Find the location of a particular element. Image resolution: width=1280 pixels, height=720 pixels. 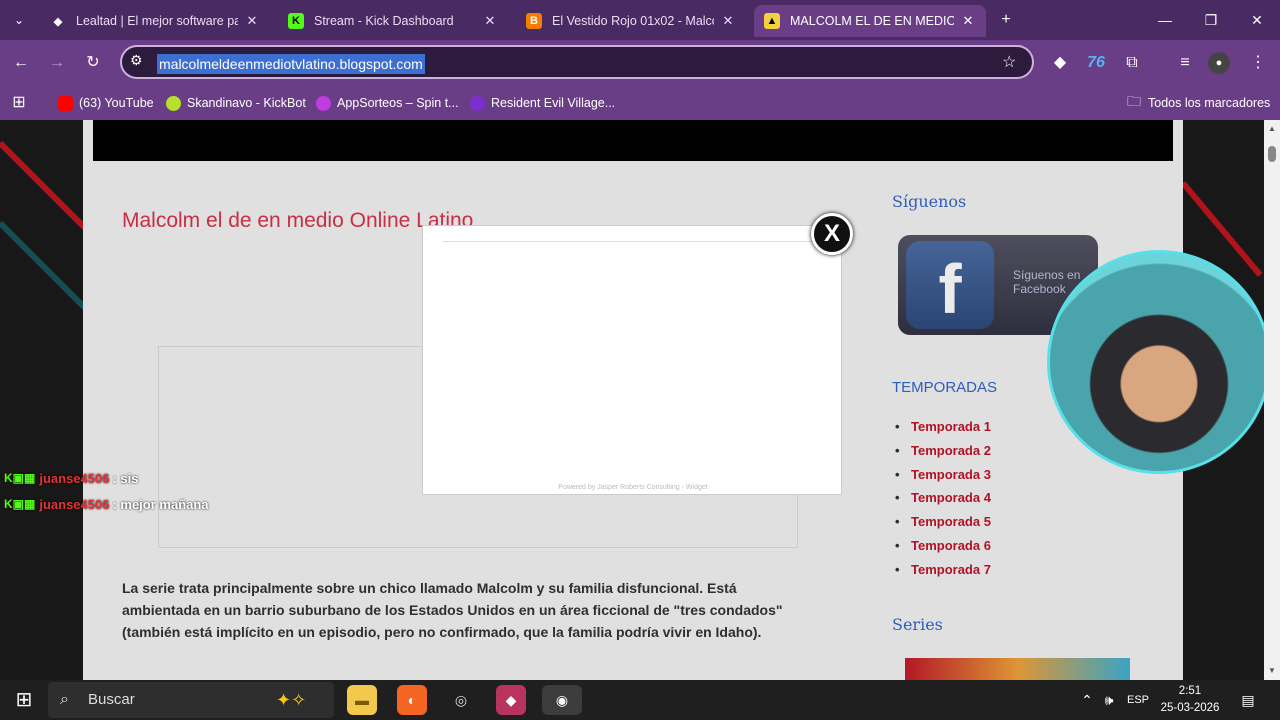

scroll-up-icon: ▲ is located at coordinates (1272, 128).